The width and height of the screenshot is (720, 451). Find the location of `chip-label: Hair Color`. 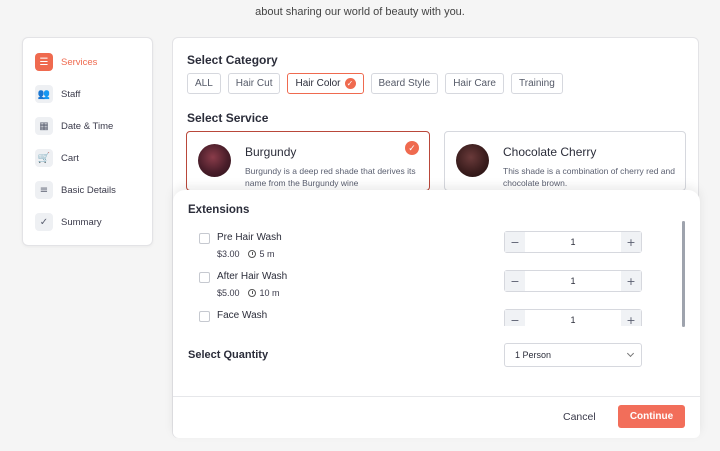

chip-label: Hair Color is located at coordinates (318, 83).